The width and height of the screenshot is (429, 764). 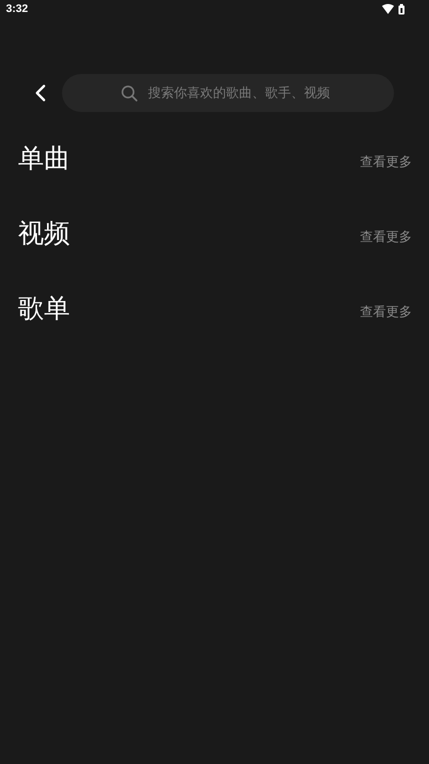 What do you see at coordinates (388, 9) in the screenshot?
I see `wifi-icon` at bounding box center [388, 9].